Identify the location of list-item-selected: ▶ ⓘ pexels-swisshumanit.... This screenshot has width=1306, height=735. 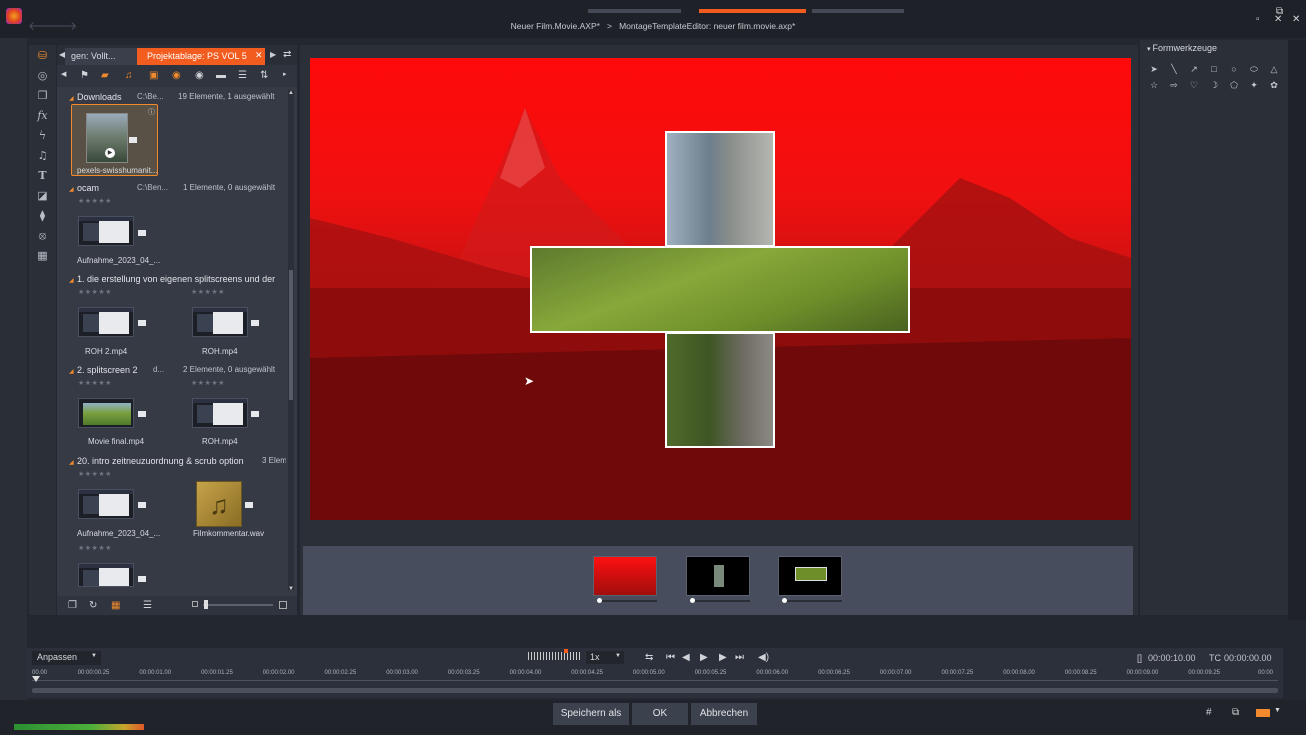
(114, 140).